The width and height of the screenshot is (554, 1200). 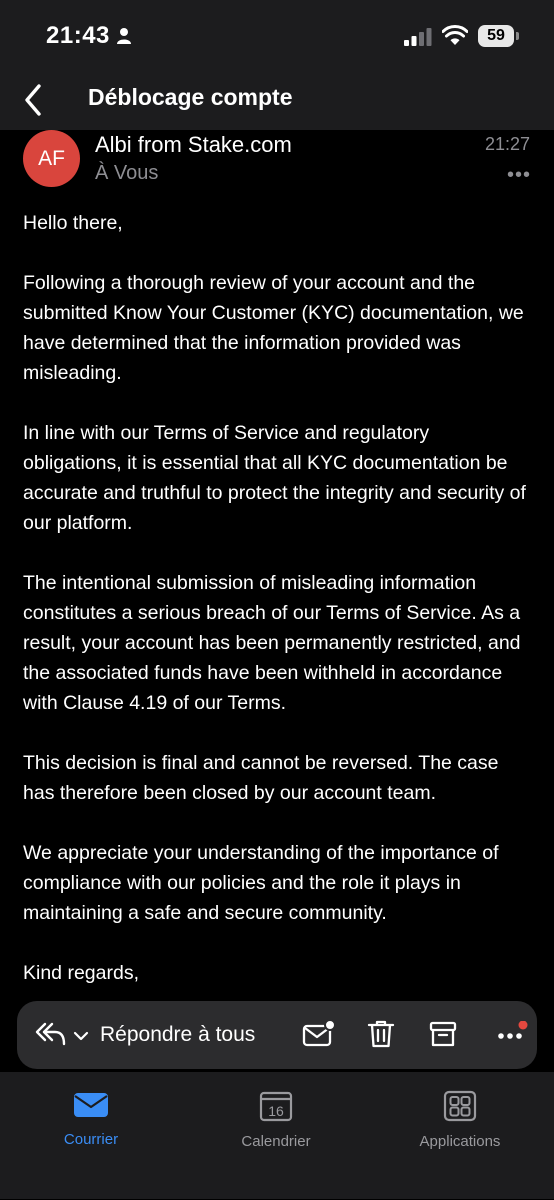 I want to click on reply-all-icon, so click(x=51, y=1036).